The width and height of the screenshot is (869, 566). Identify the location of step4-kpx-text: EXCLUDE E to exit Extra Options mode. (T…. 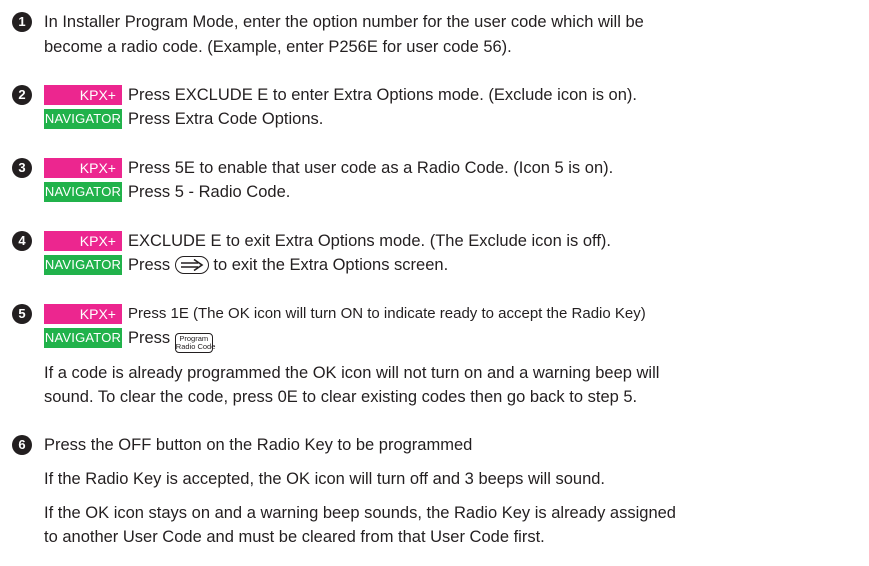
(369, 241).